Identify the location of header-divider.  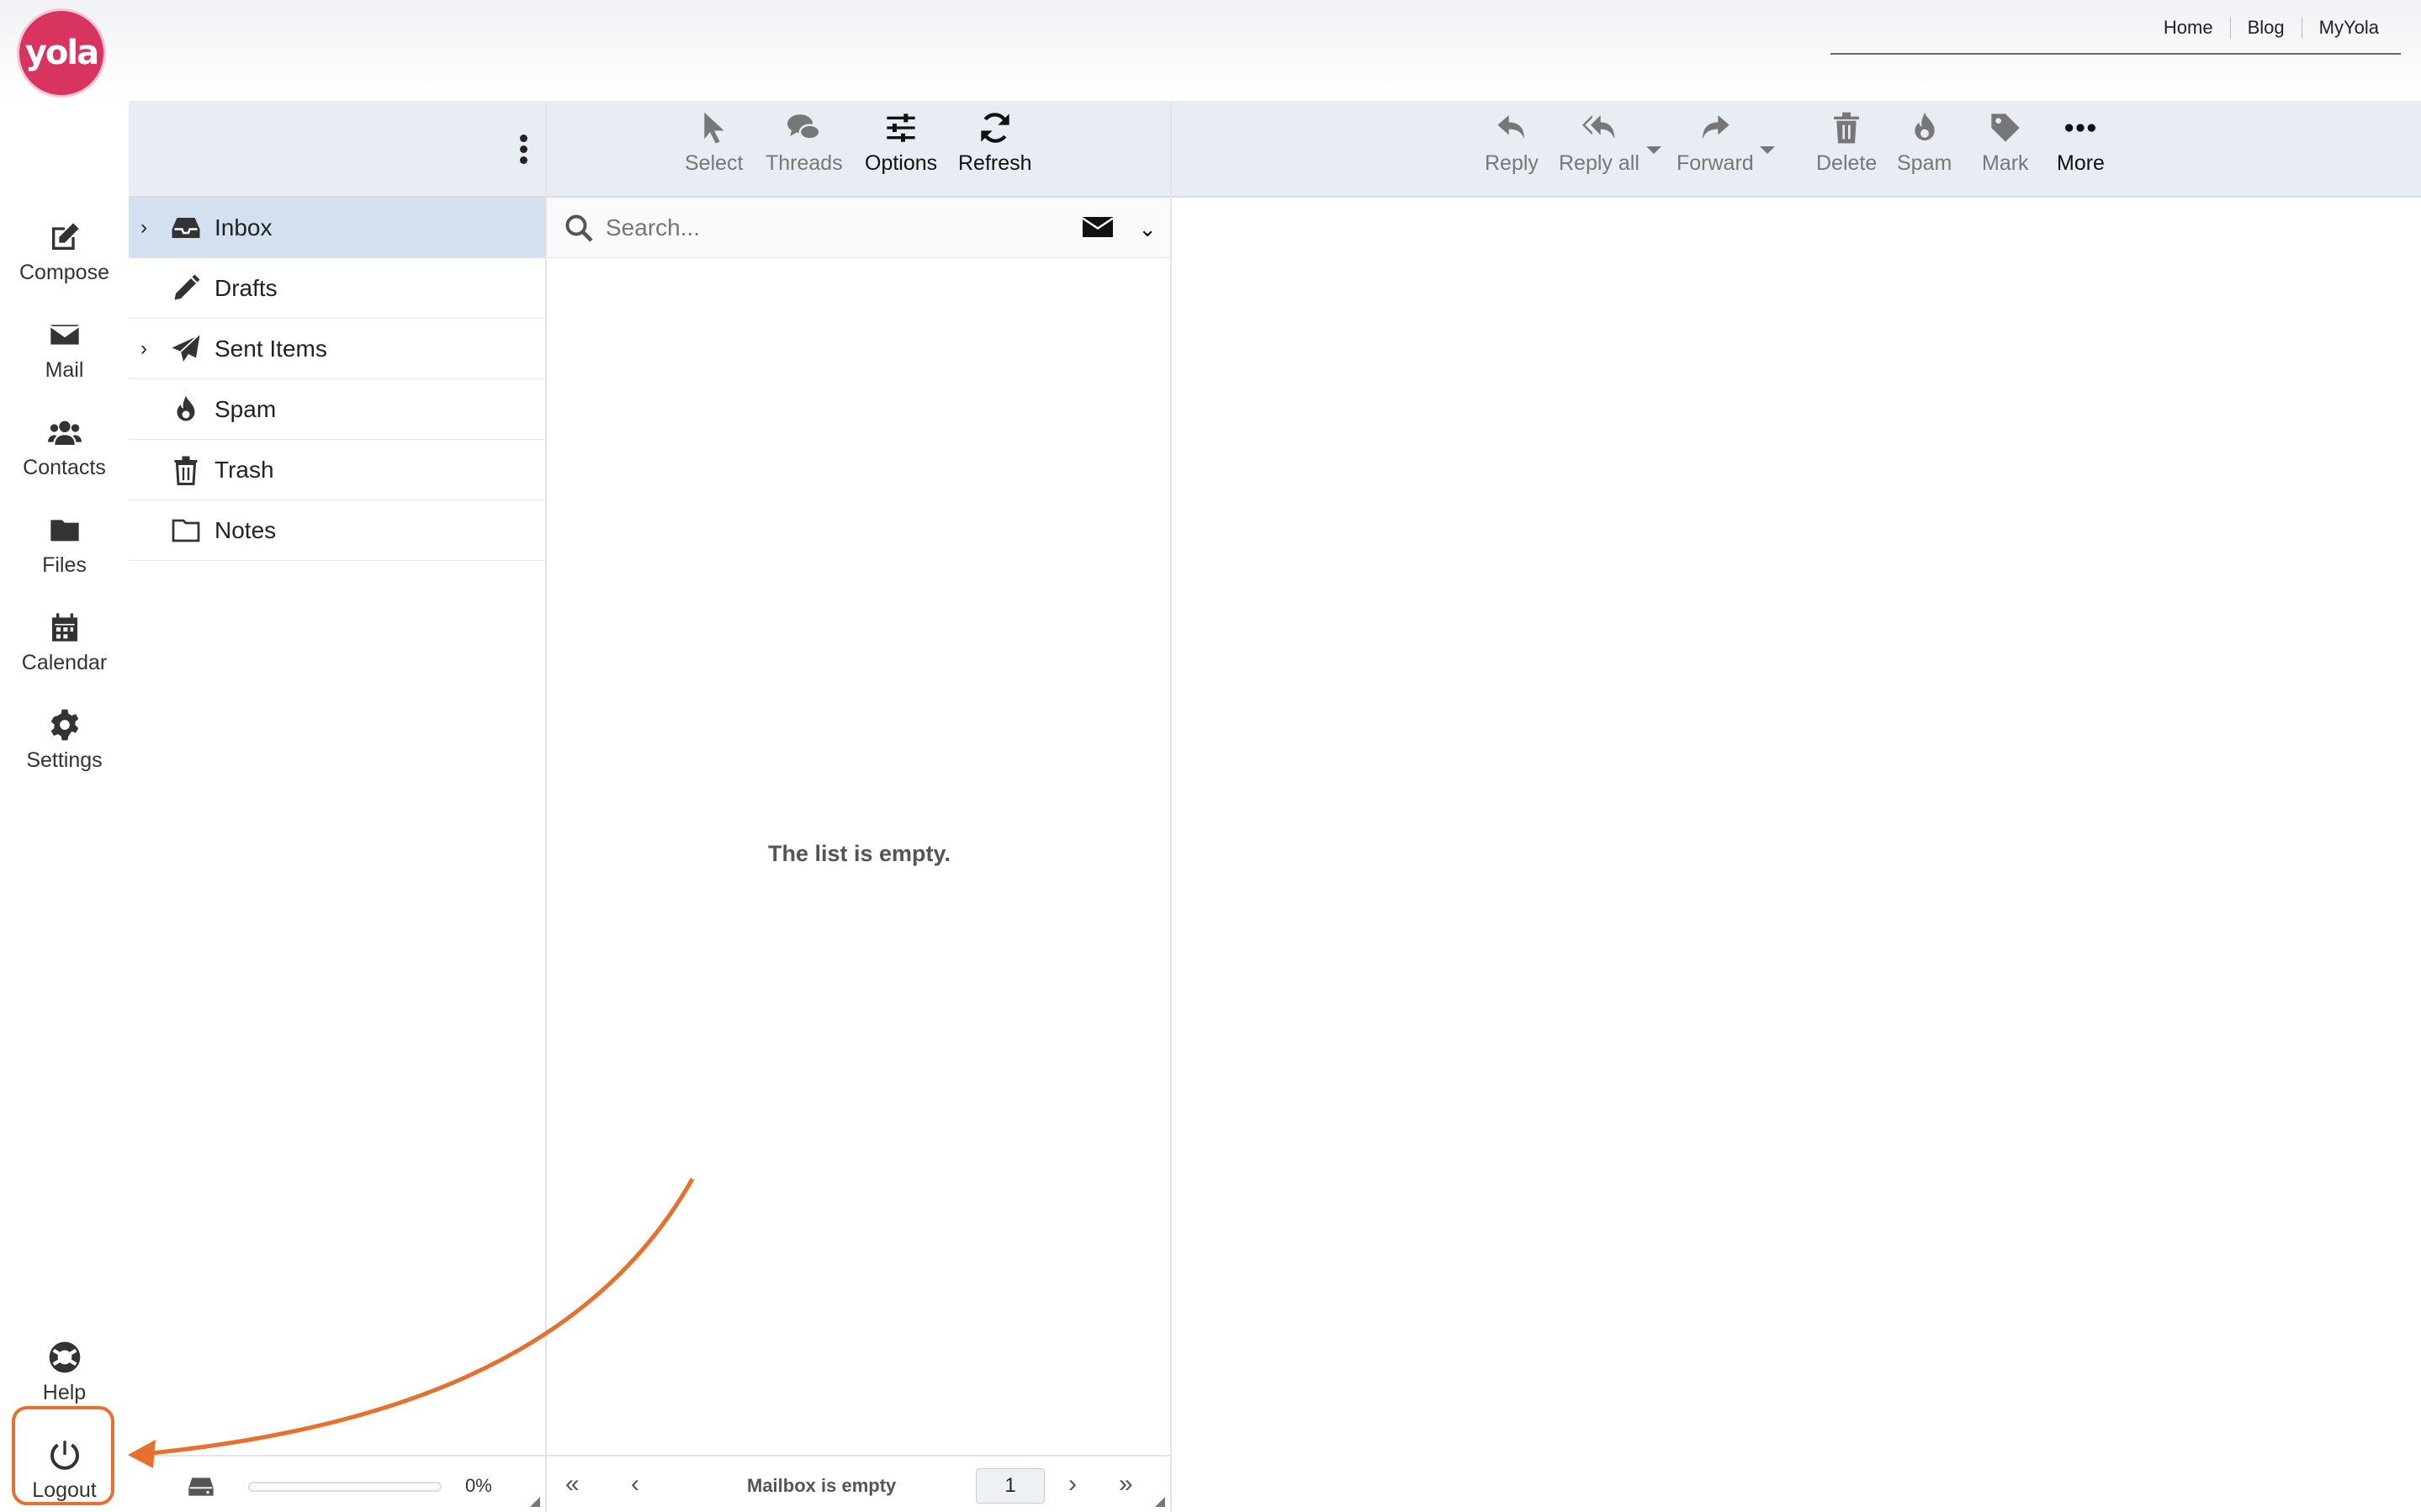
(2116, 54).